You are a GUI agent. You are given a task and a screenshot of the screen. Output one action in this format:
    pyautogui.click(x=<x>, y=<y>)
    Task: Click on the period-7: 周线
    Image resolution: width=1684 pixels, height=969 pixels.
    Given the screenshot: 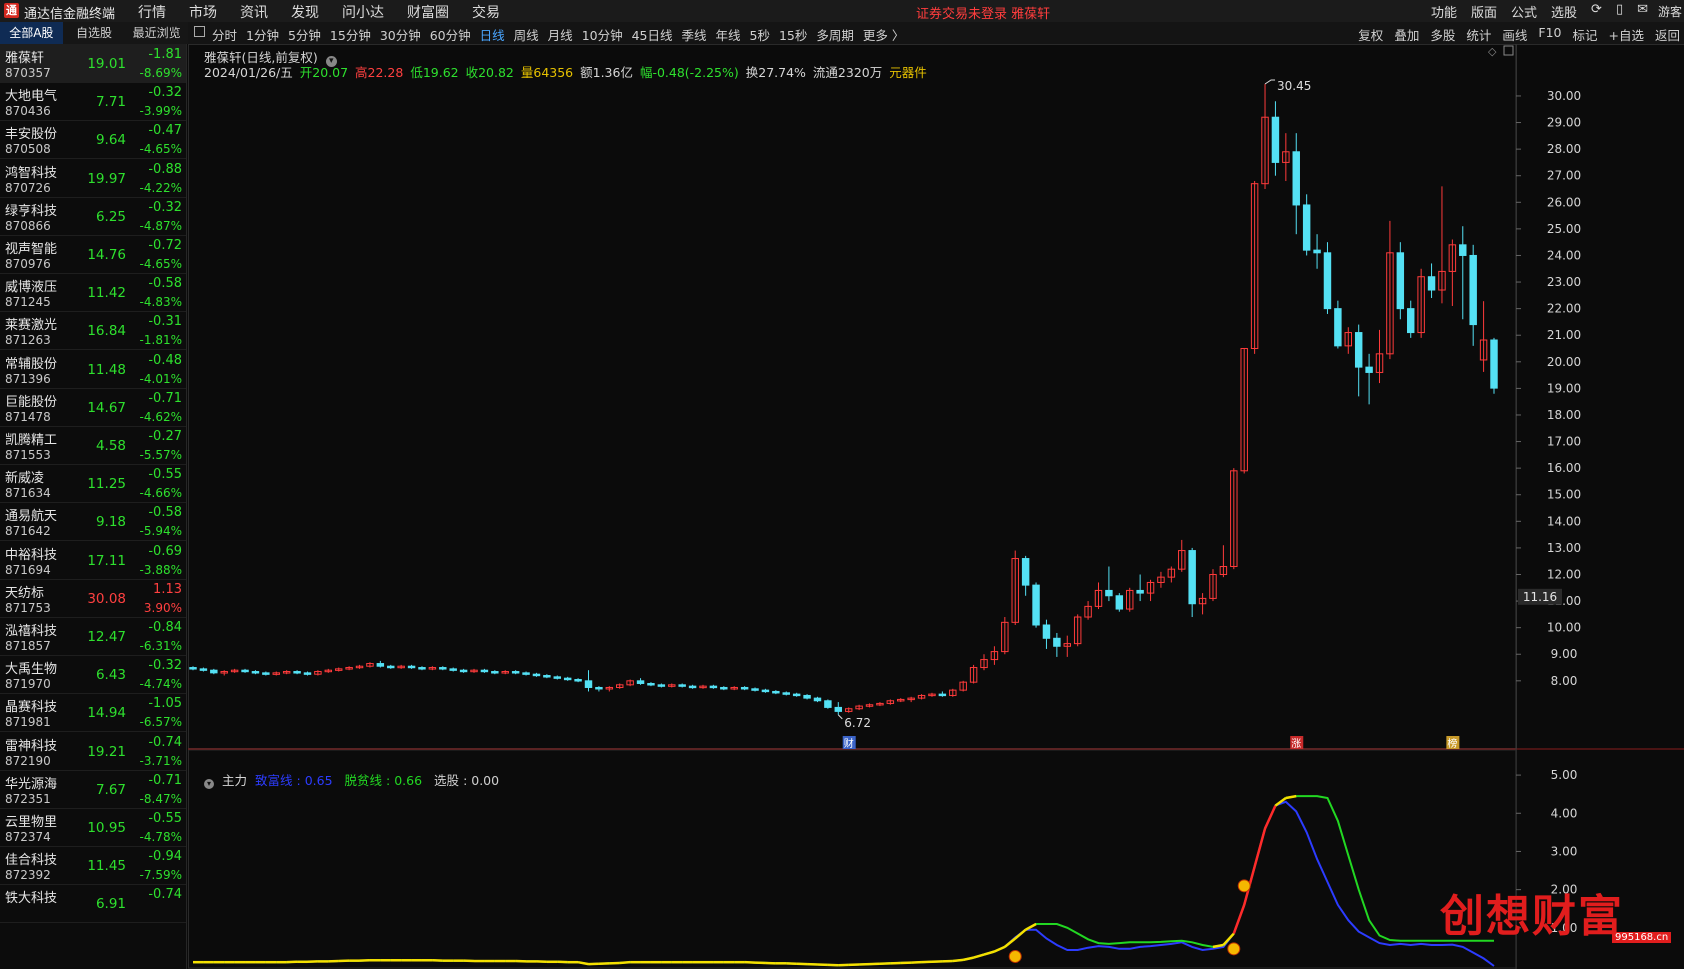 What is the action you would take?
    pyautogui.click(x=526, y=34)
    